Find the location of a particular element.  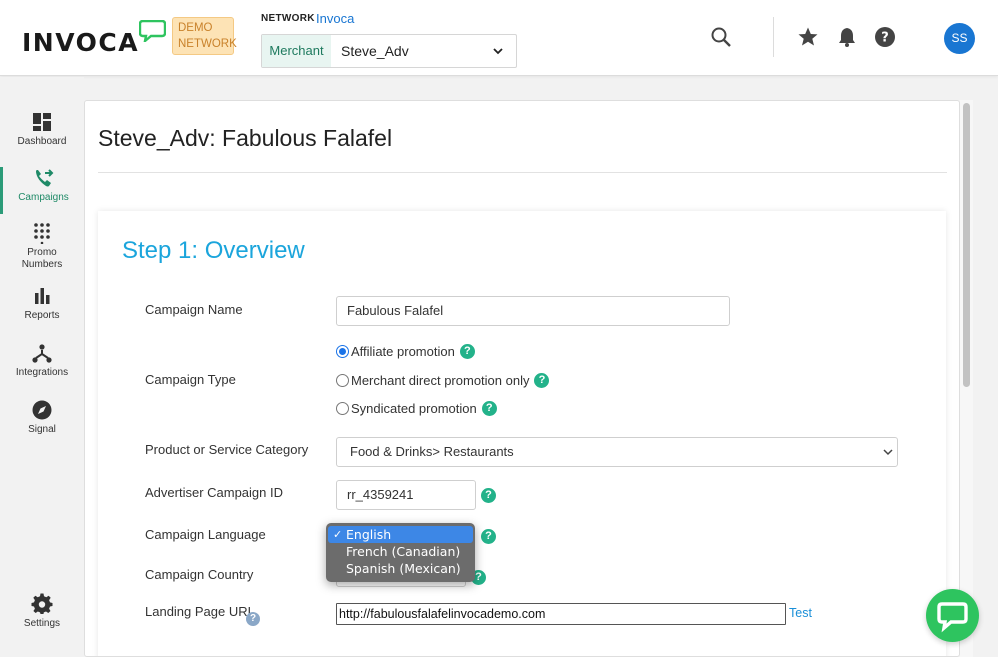

sidebar-item-label: Promo is located at coordinates (42, 252).